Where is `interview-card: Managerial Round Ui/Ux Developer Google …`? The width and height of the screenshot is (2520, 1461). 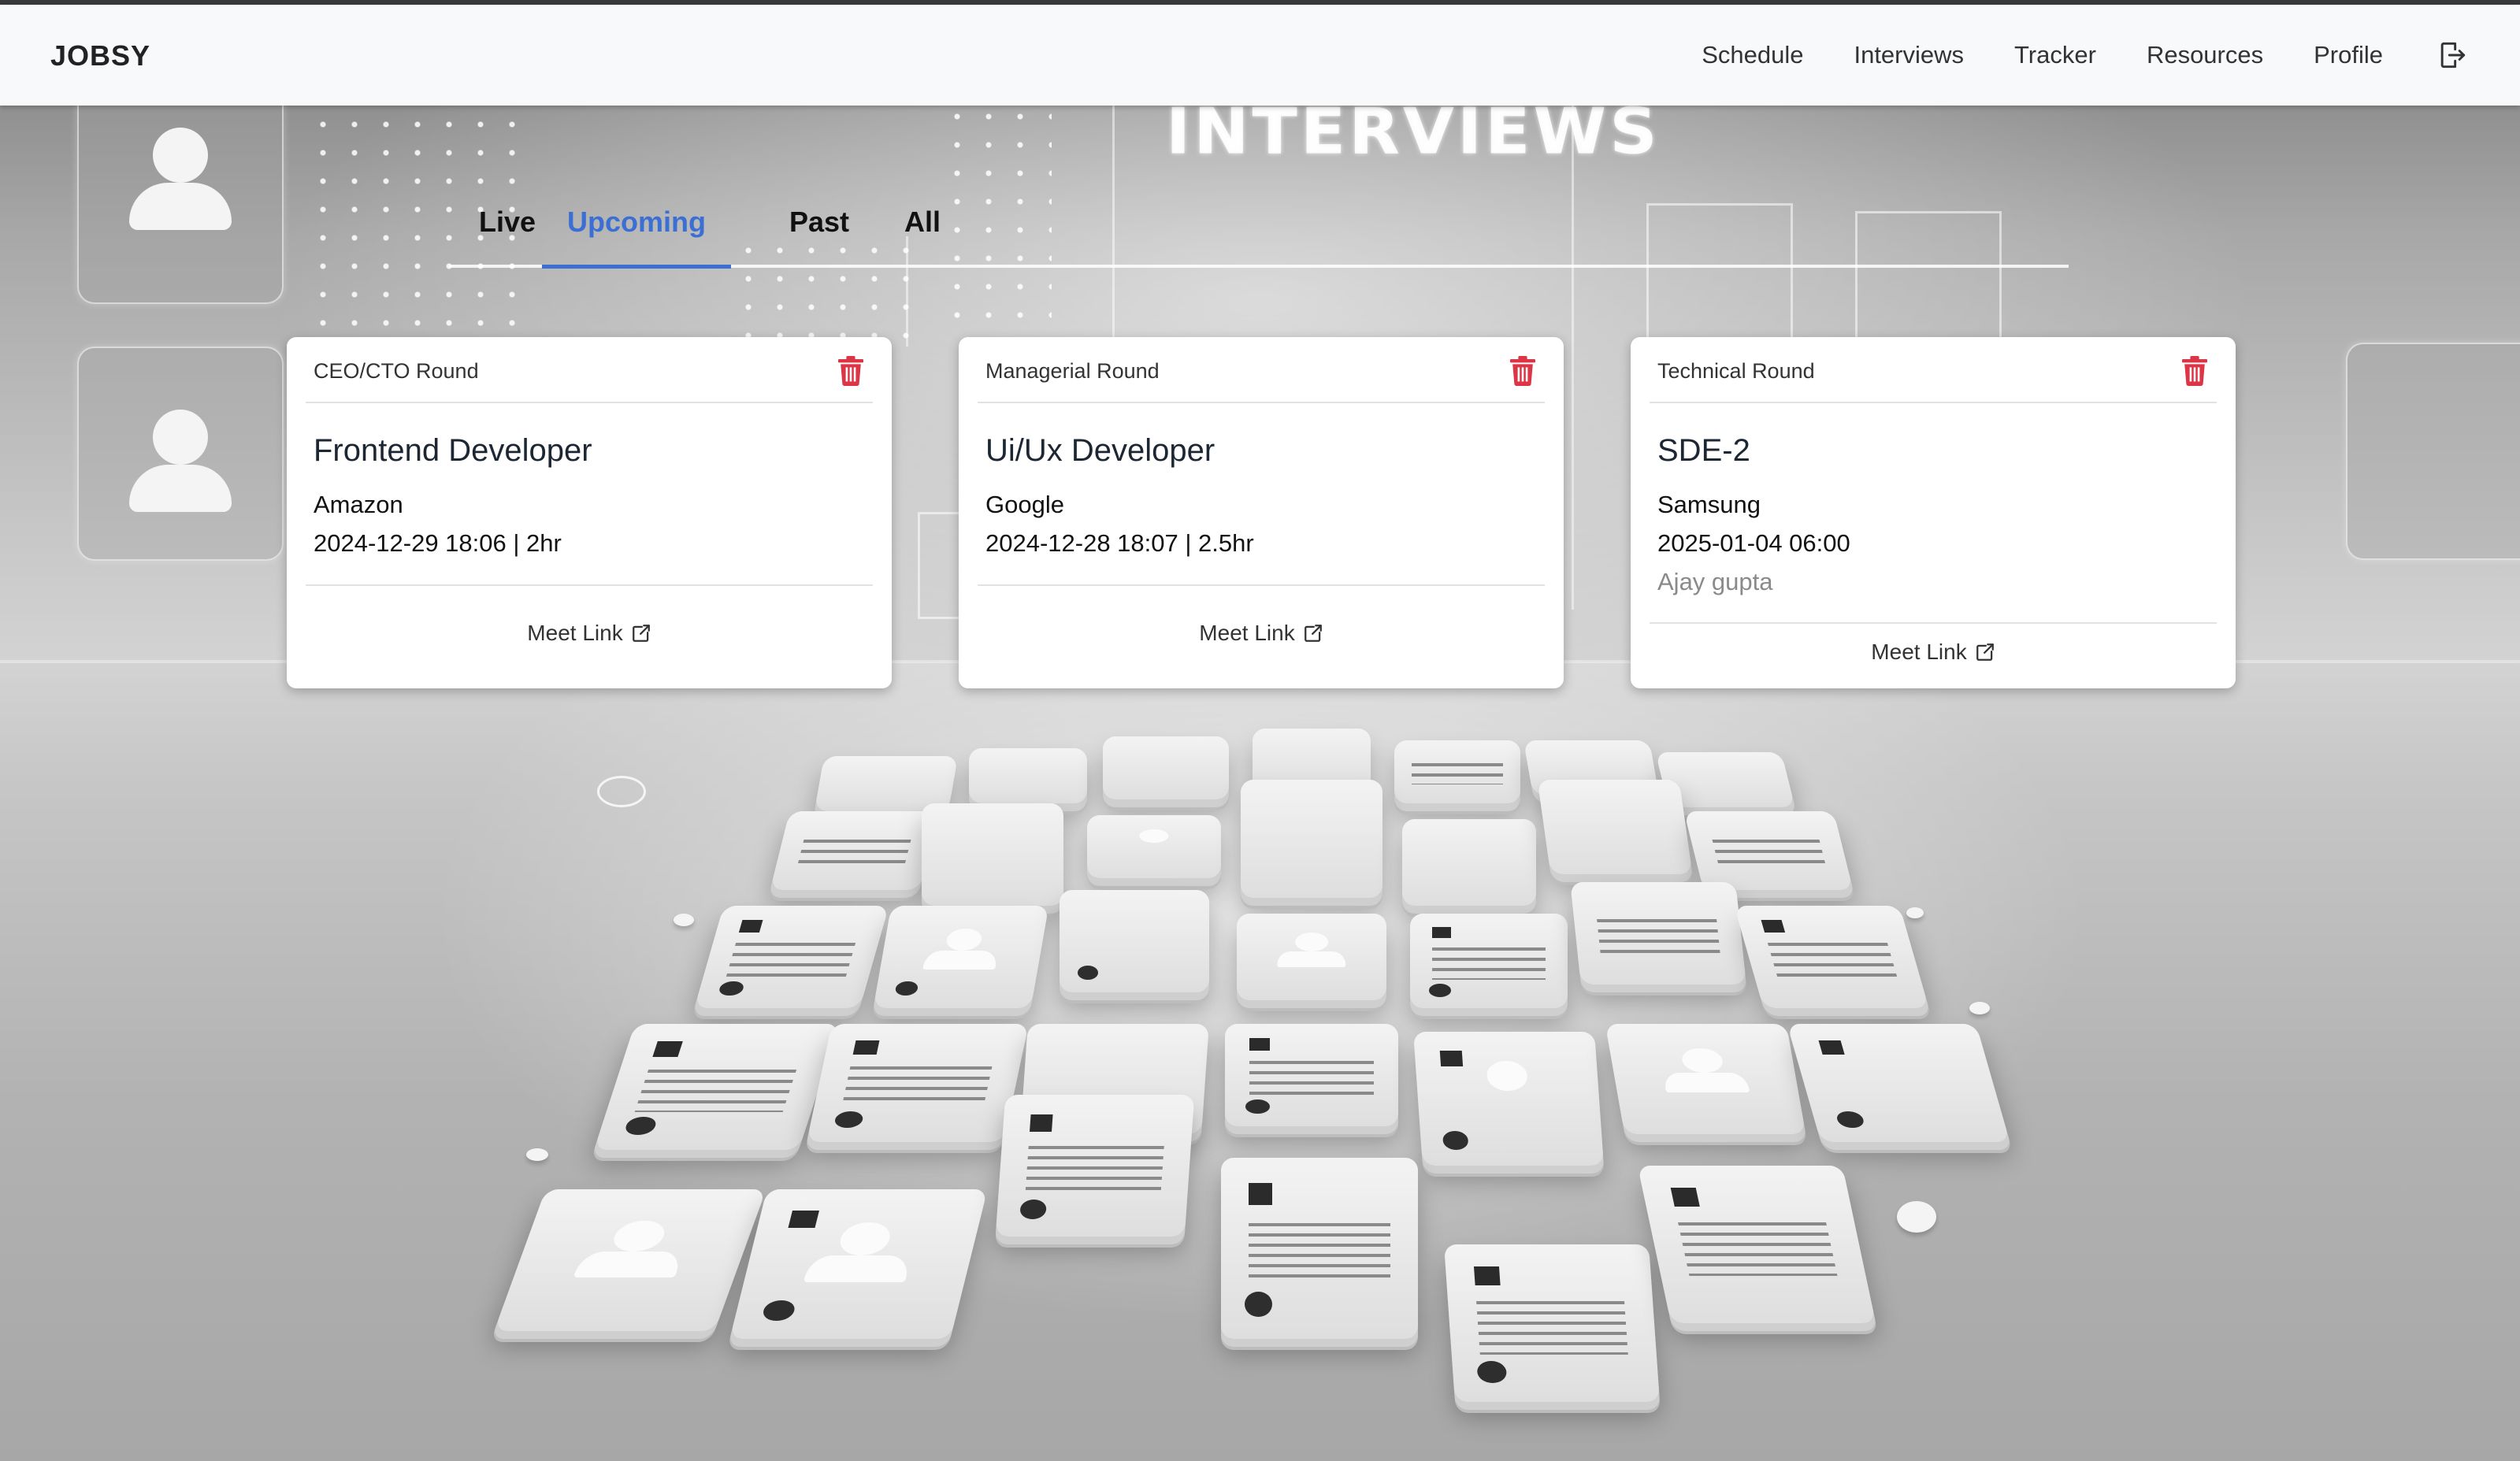 interview-card: Managerial Round Ui/Ux Developer Google … is located at coordinates (1261, 512).